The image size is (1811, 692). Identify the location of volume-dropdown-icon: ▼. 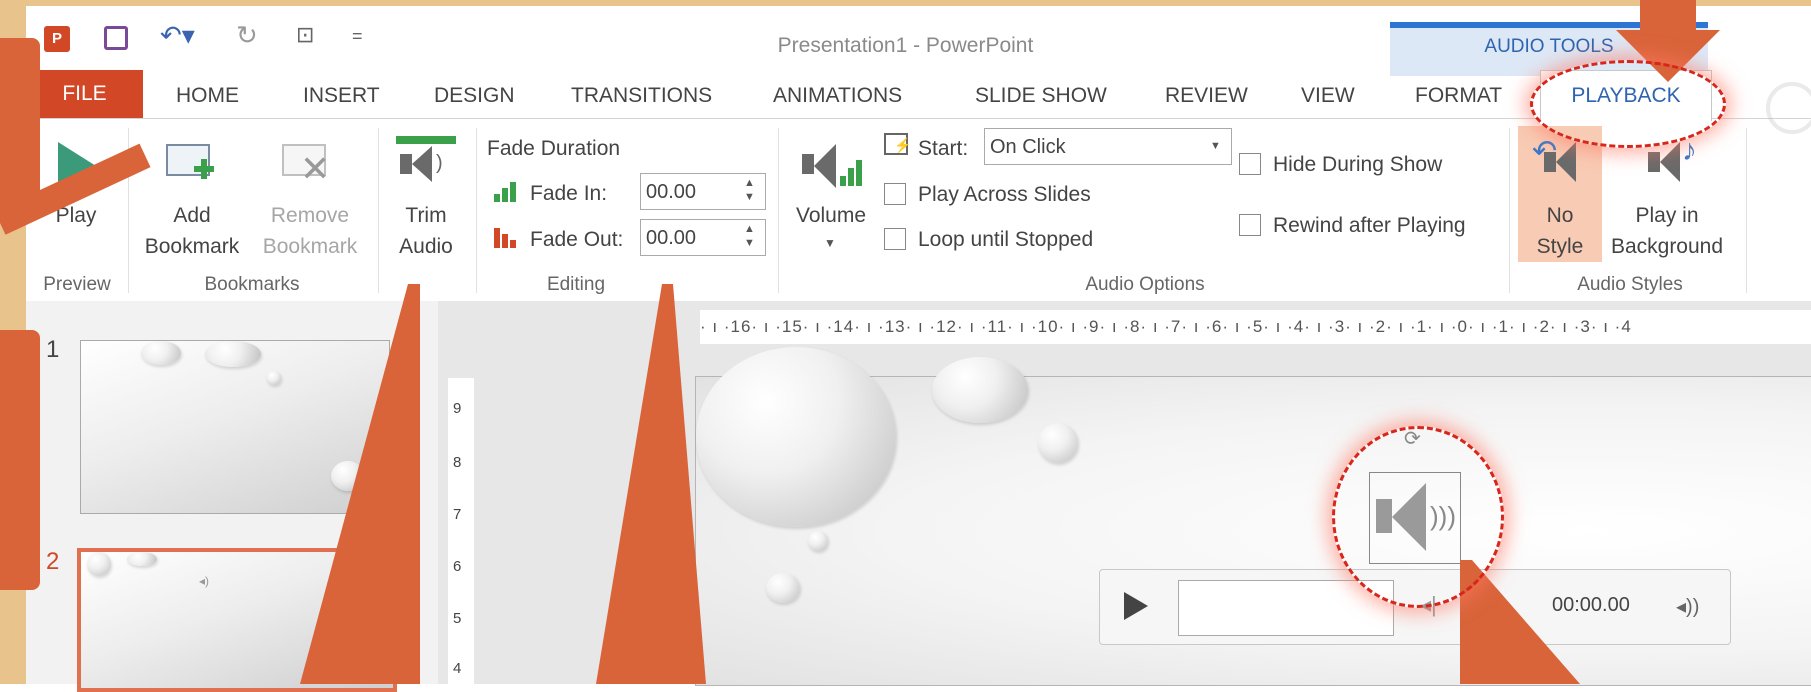
(830, 243).